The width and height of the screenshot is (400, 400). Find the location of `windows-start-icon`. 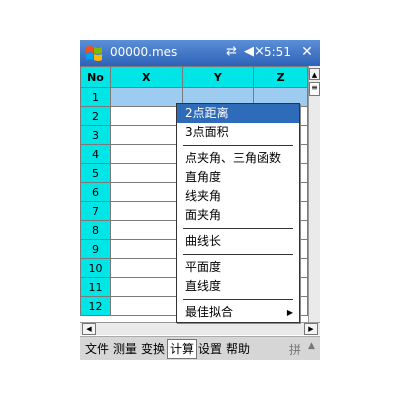

windows-start-icon is located at coordinates (94, 53).